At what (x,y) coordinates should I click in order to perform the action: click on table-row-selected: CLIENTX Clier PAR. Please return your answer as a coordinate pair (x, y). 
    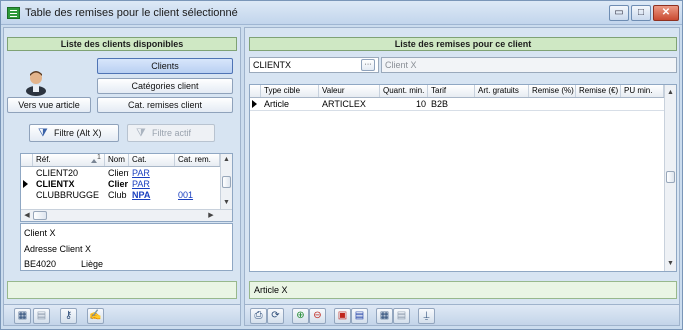
    Looking at the image, I should click on (120, 184).